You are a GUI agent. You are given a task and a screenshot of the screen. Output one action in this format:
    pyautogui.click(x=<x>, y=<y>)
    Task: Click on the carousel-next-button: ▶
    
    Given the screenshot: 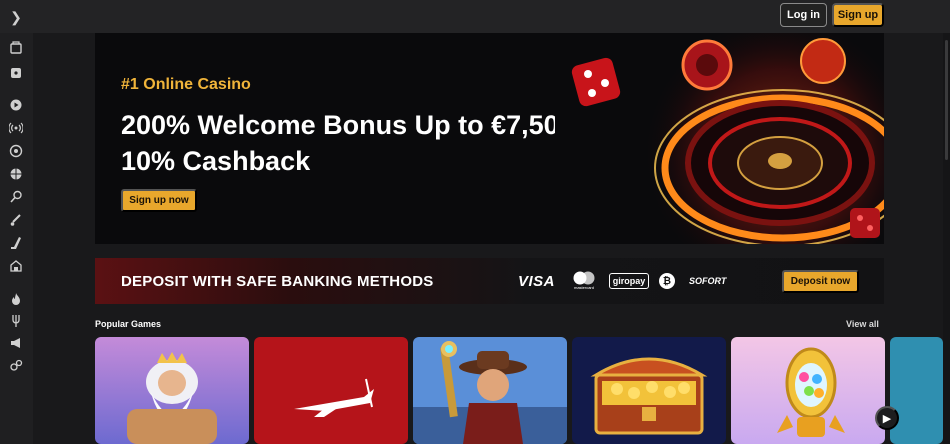 What is the action you would take?
    pyautogui.click(x=887, y=418)
    